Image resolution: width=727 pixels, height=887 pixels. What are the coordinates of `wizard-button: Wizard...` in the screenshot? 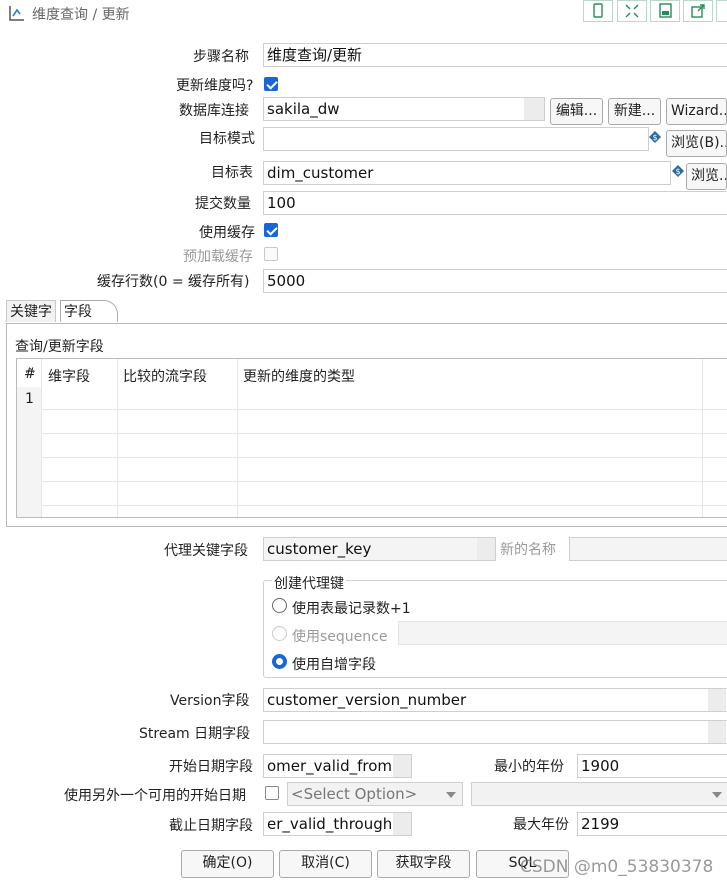 It's located at (696, 111).